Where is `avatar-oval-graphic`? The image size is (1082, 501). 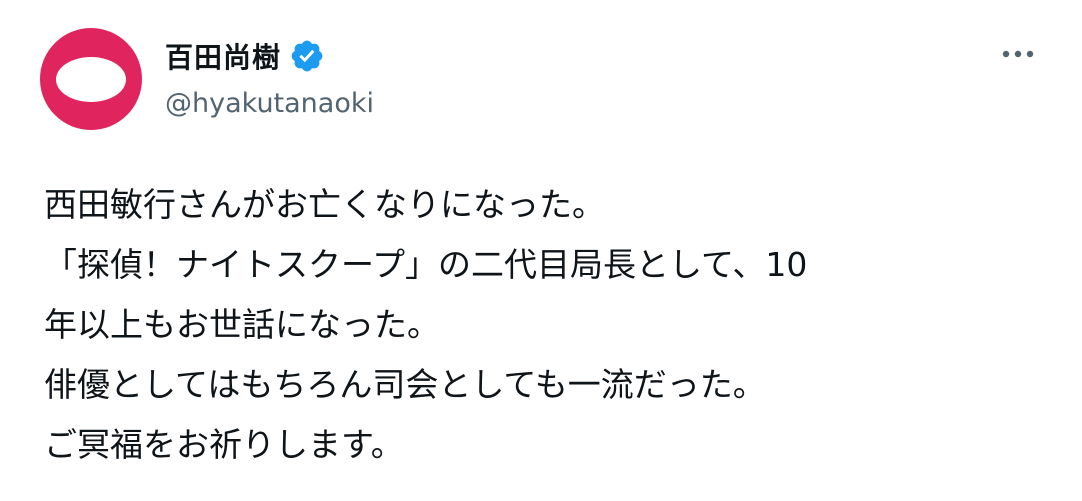
avatar-oval-graphic is located at coordinates (91, 79).